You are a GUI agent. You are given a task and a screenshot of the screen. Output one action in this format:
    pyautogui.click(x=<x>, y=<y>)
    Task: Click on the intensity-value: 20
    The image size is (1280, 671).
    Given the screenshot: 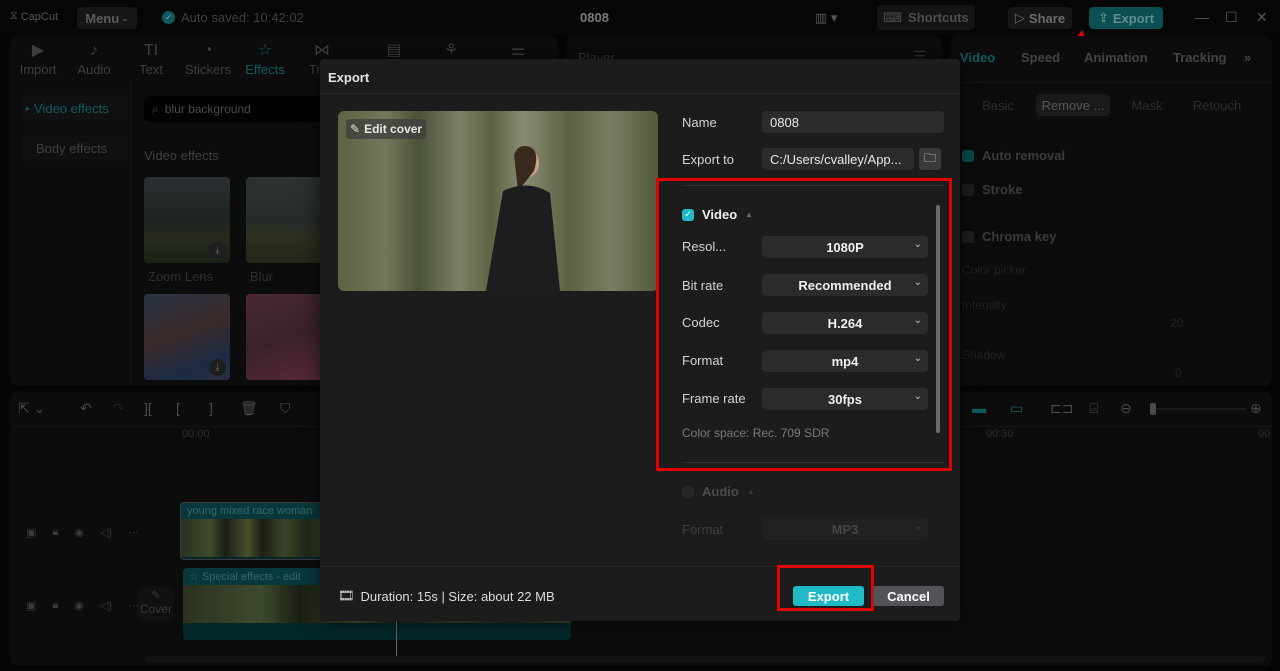 What is the action you would take?
    pyautogui.click(x=1176, y=323)
    